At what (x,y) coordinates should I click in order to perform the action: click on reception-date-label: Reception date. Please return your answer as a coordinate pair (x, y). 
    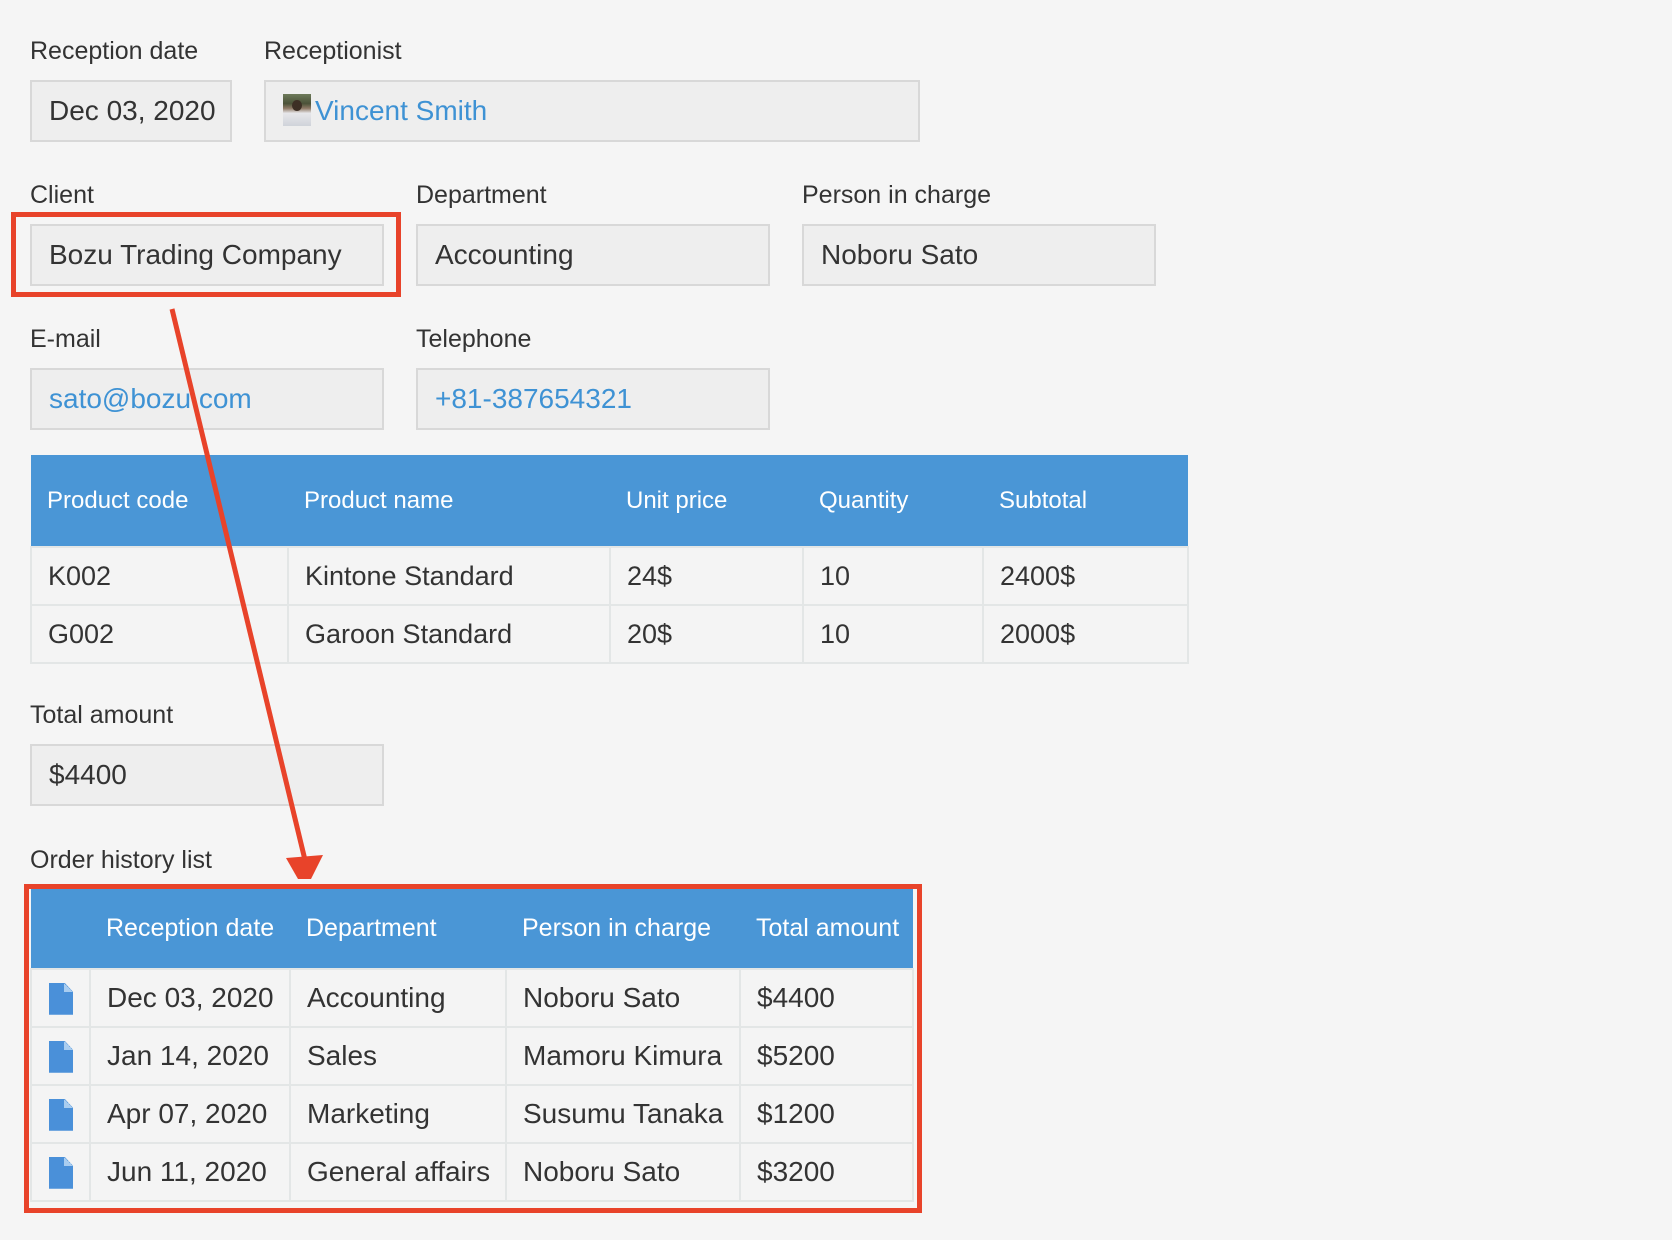
    Looking at the image, I should click on (114, 51).